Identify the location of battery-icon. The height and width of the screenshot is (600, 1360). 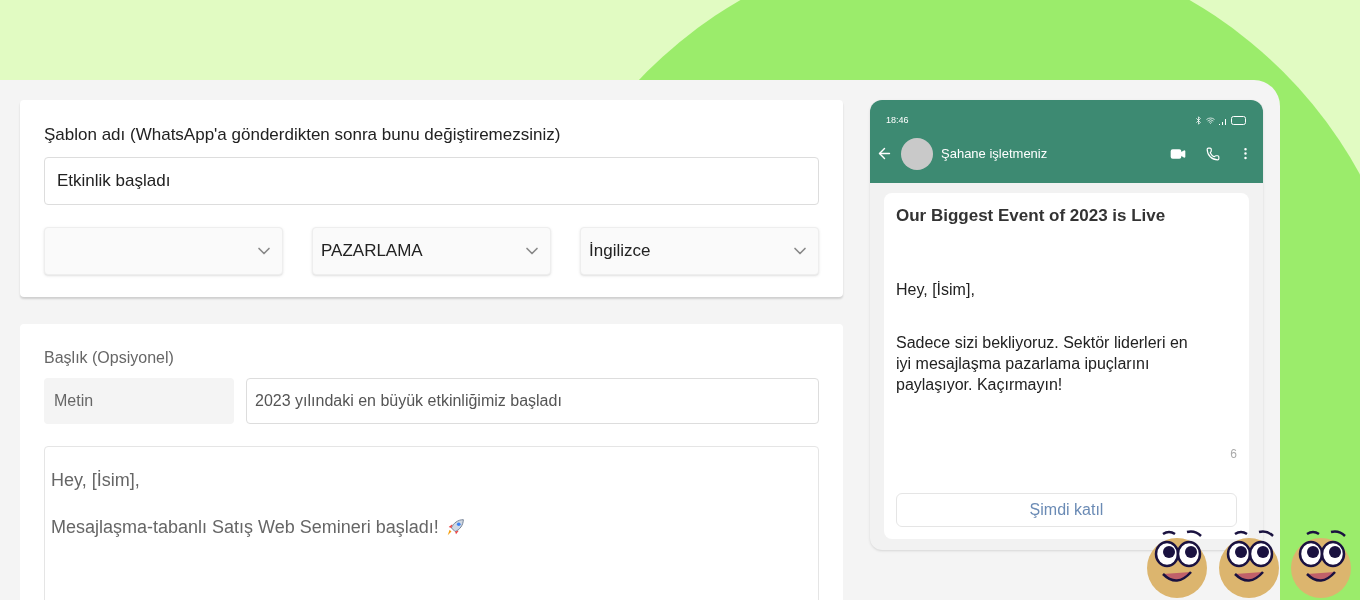
(1239, 121).